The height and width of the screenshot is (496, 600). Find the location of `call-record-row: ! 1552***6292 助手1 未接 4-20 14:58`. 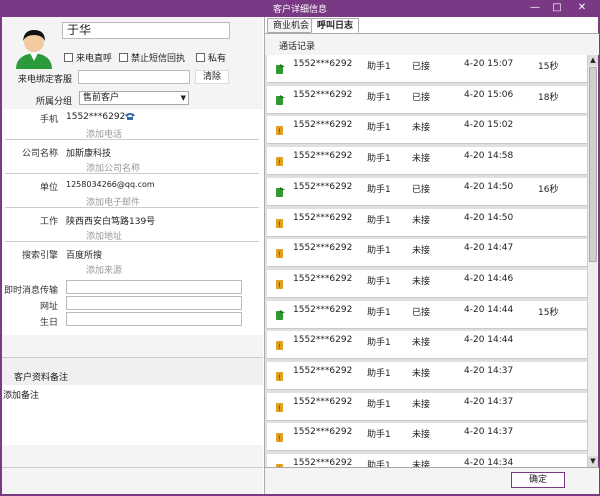

call-record-row: ! 1552***6292 助手1 未接 4-20 14:58 is located at coordinates (427, 161).